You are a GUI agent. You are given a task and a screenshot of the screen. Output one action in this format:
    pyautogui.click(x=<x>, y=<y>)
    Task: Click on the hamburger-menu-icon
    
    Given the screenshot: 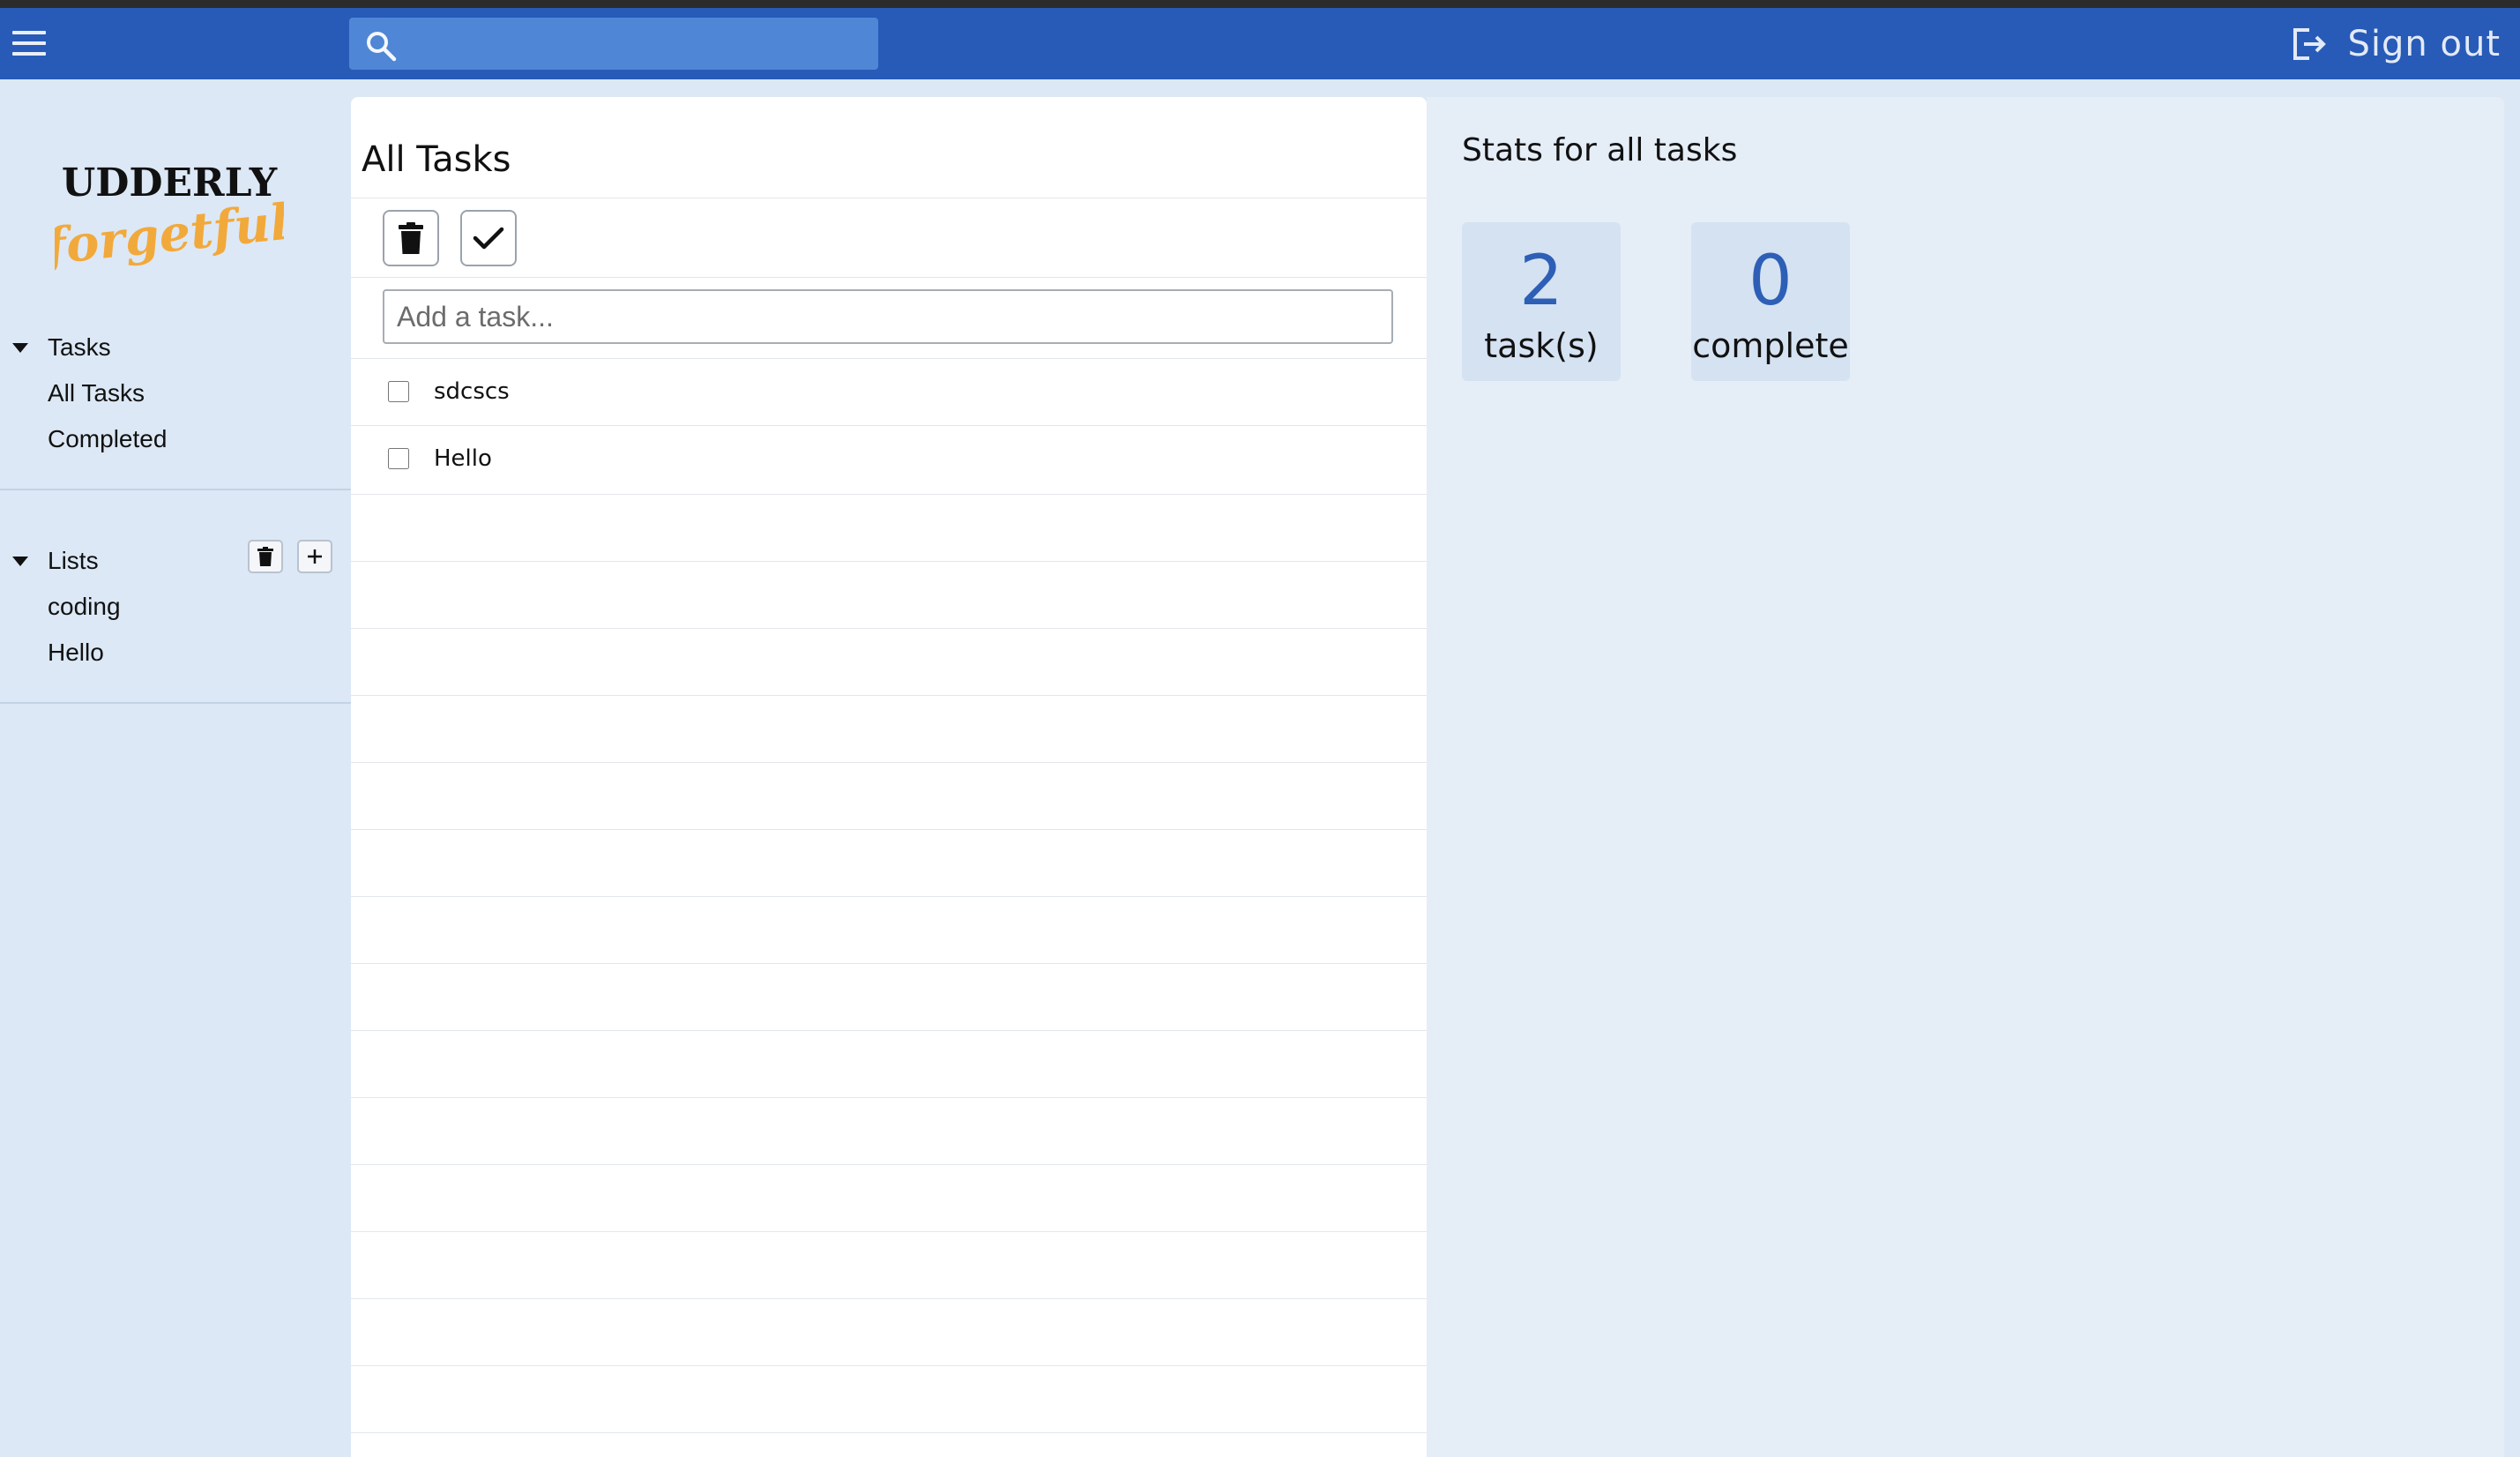 What is the action you would take?
    pyautogui.click(x=29, y=44)
    